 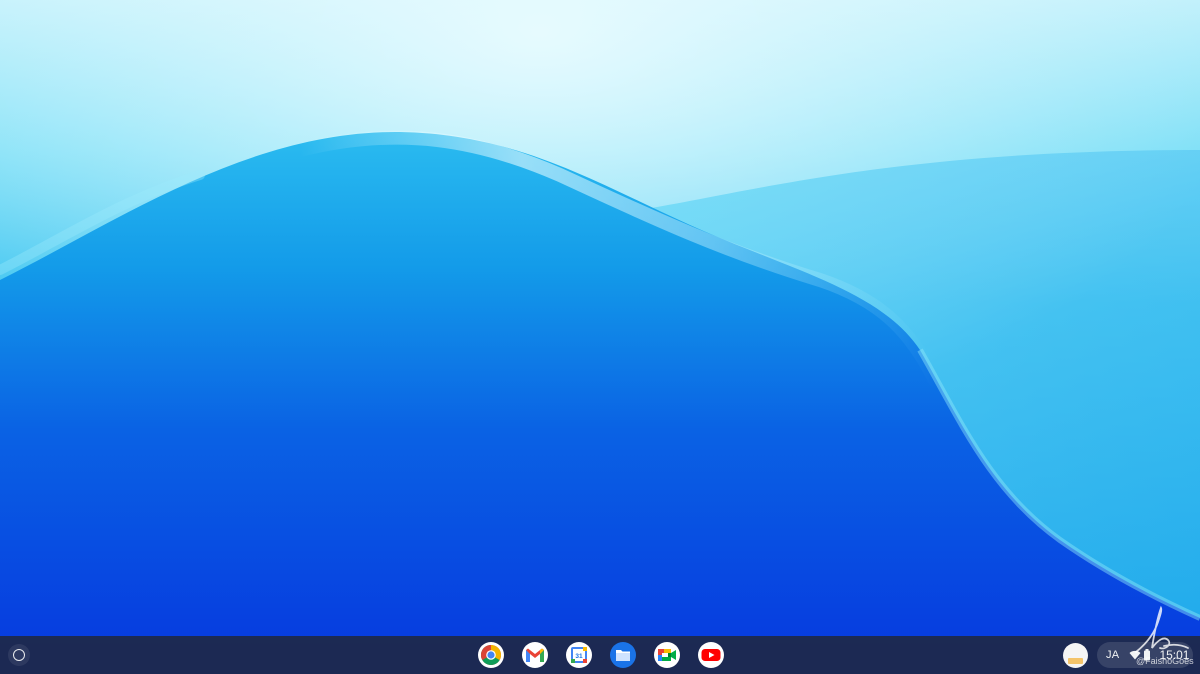 I want to click on meet-app-button, so click(x=667, y=655).